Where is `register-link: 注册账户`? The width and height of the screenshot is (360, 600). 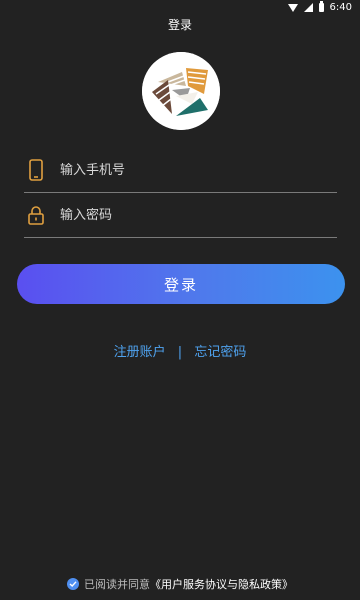
register-link: 注册账户 is located at coordinates (140, 350).